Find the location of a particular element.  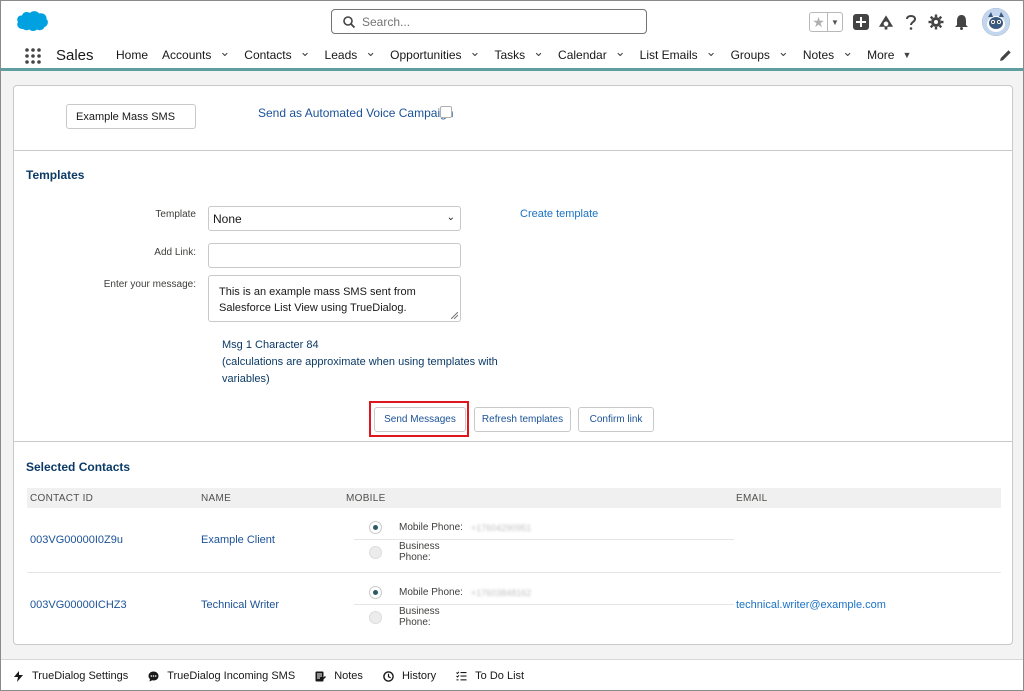

star-icon: ★ is located at coordinates (819, 22).